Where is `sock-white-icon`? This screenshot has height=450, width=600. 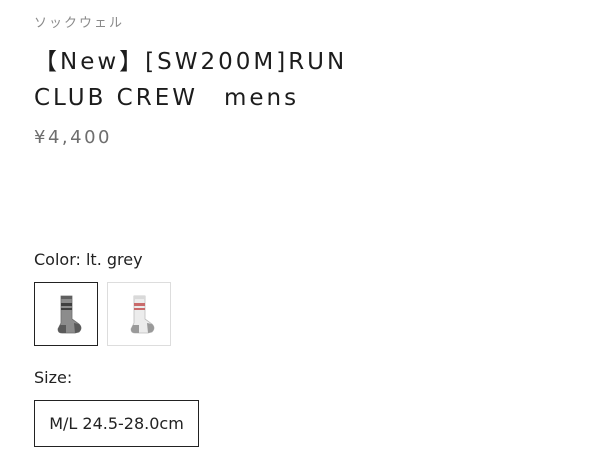
sock-white-icon is located at coordinates (142, 314).